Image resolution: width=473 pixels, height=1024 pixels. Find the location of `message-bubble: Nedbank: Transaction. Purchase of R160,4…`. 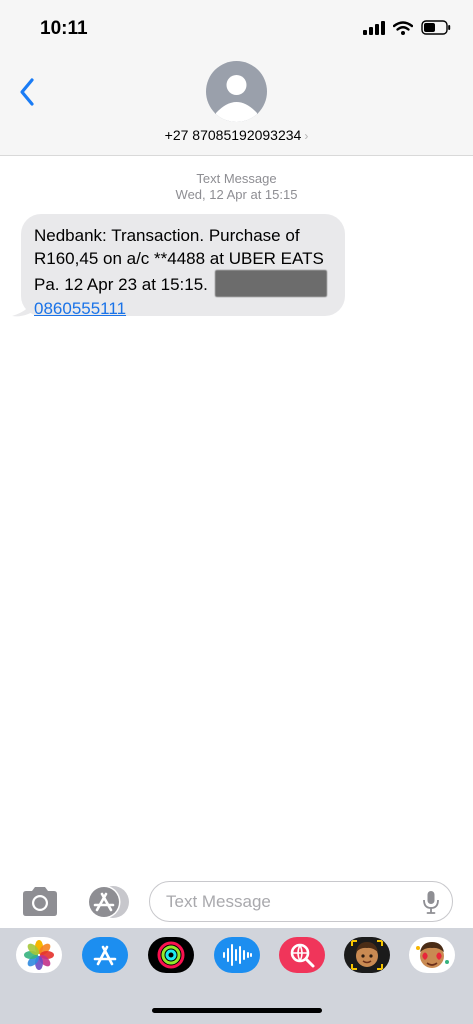

message-bubble: Nedbank: Transaction. Purchase of R160,4… is located at coordinates (183, 266).